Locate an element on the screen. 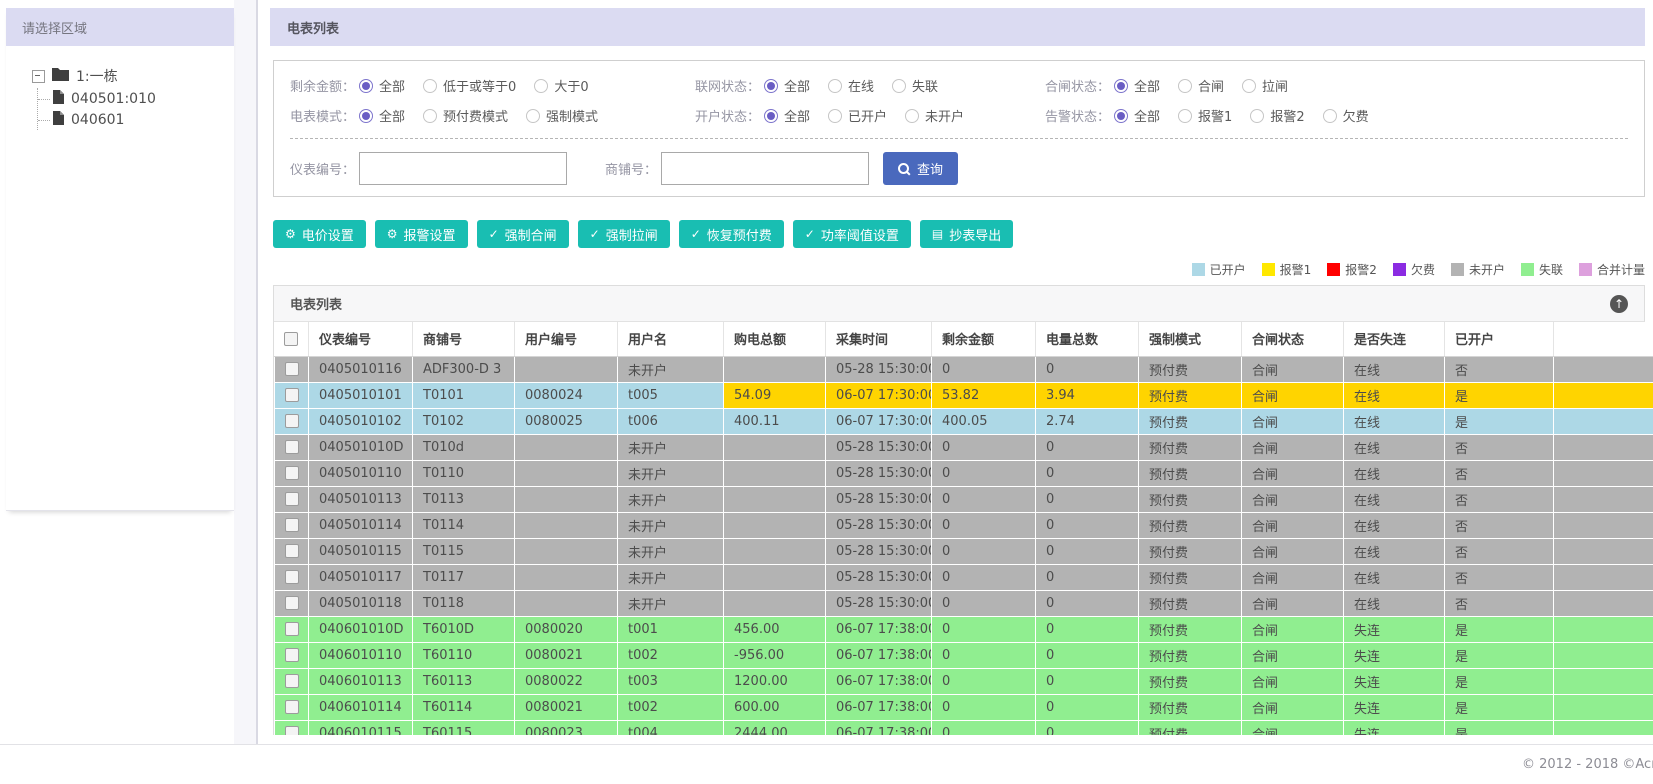 This screenshot has width=1653, height=784. radio-option: 报警1 is located at coordinates (1205, 115).